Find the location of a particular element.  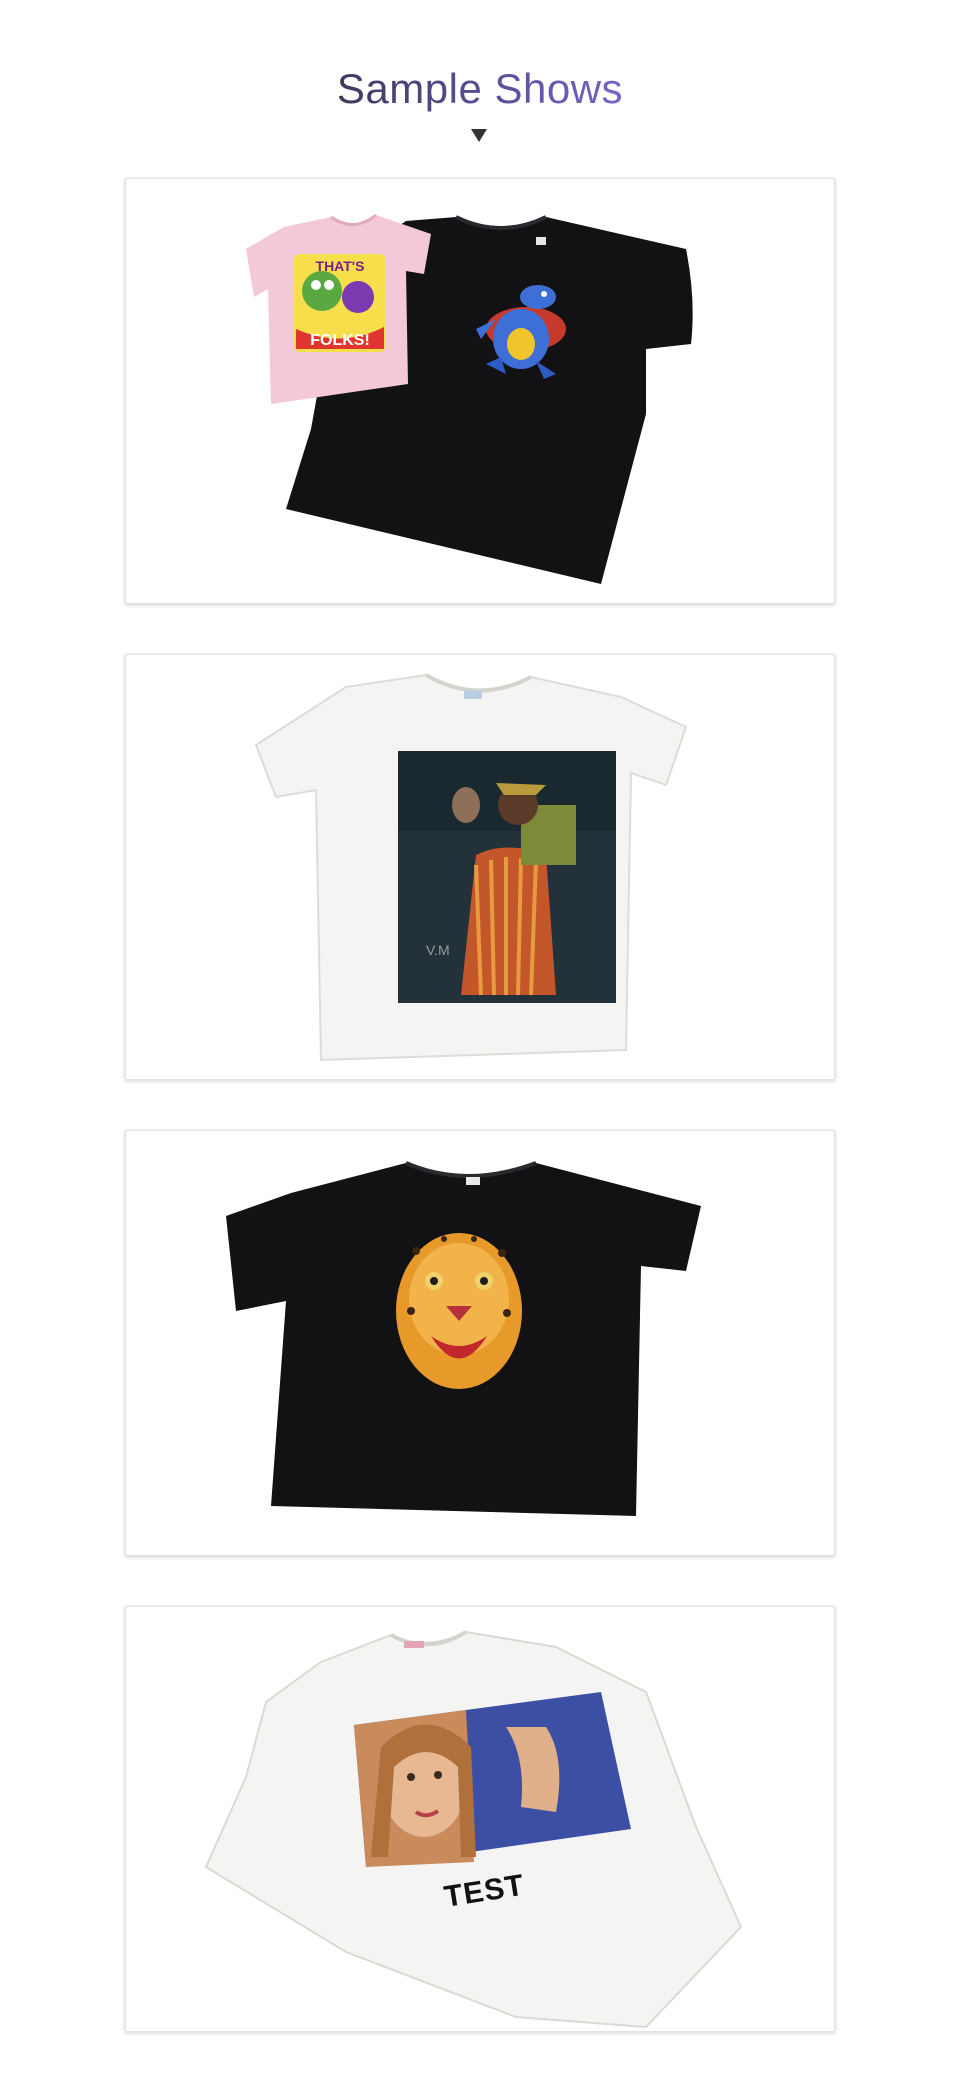

leopard-print-graphic is located at coordinates (459, 1311).